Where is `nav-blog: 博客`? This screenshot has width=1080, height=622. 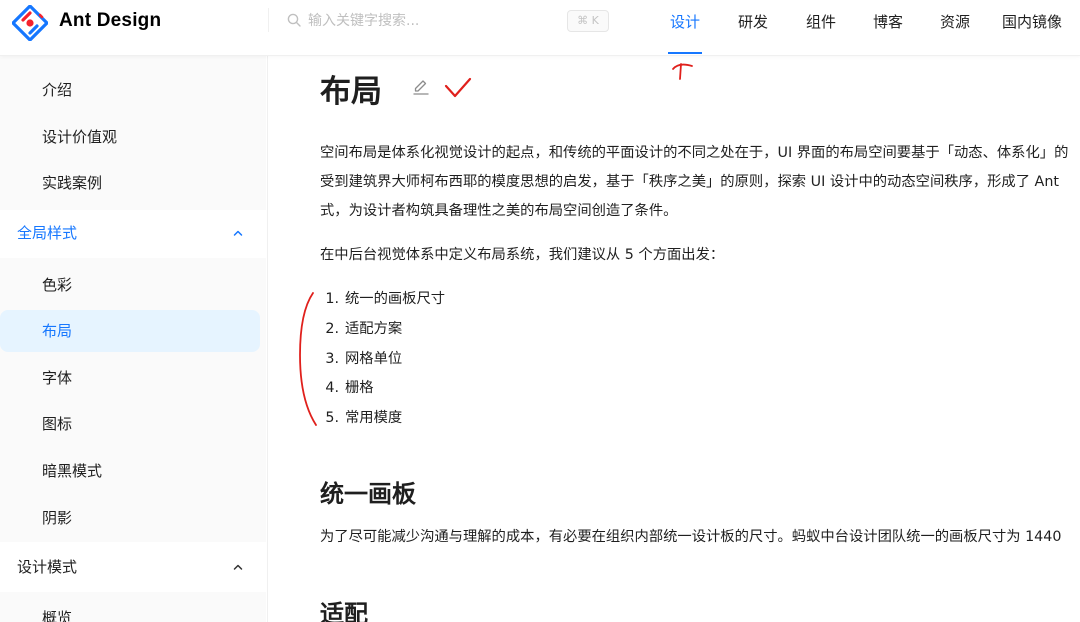
nav-blog: 博客 is located at coordinates (888, 21).